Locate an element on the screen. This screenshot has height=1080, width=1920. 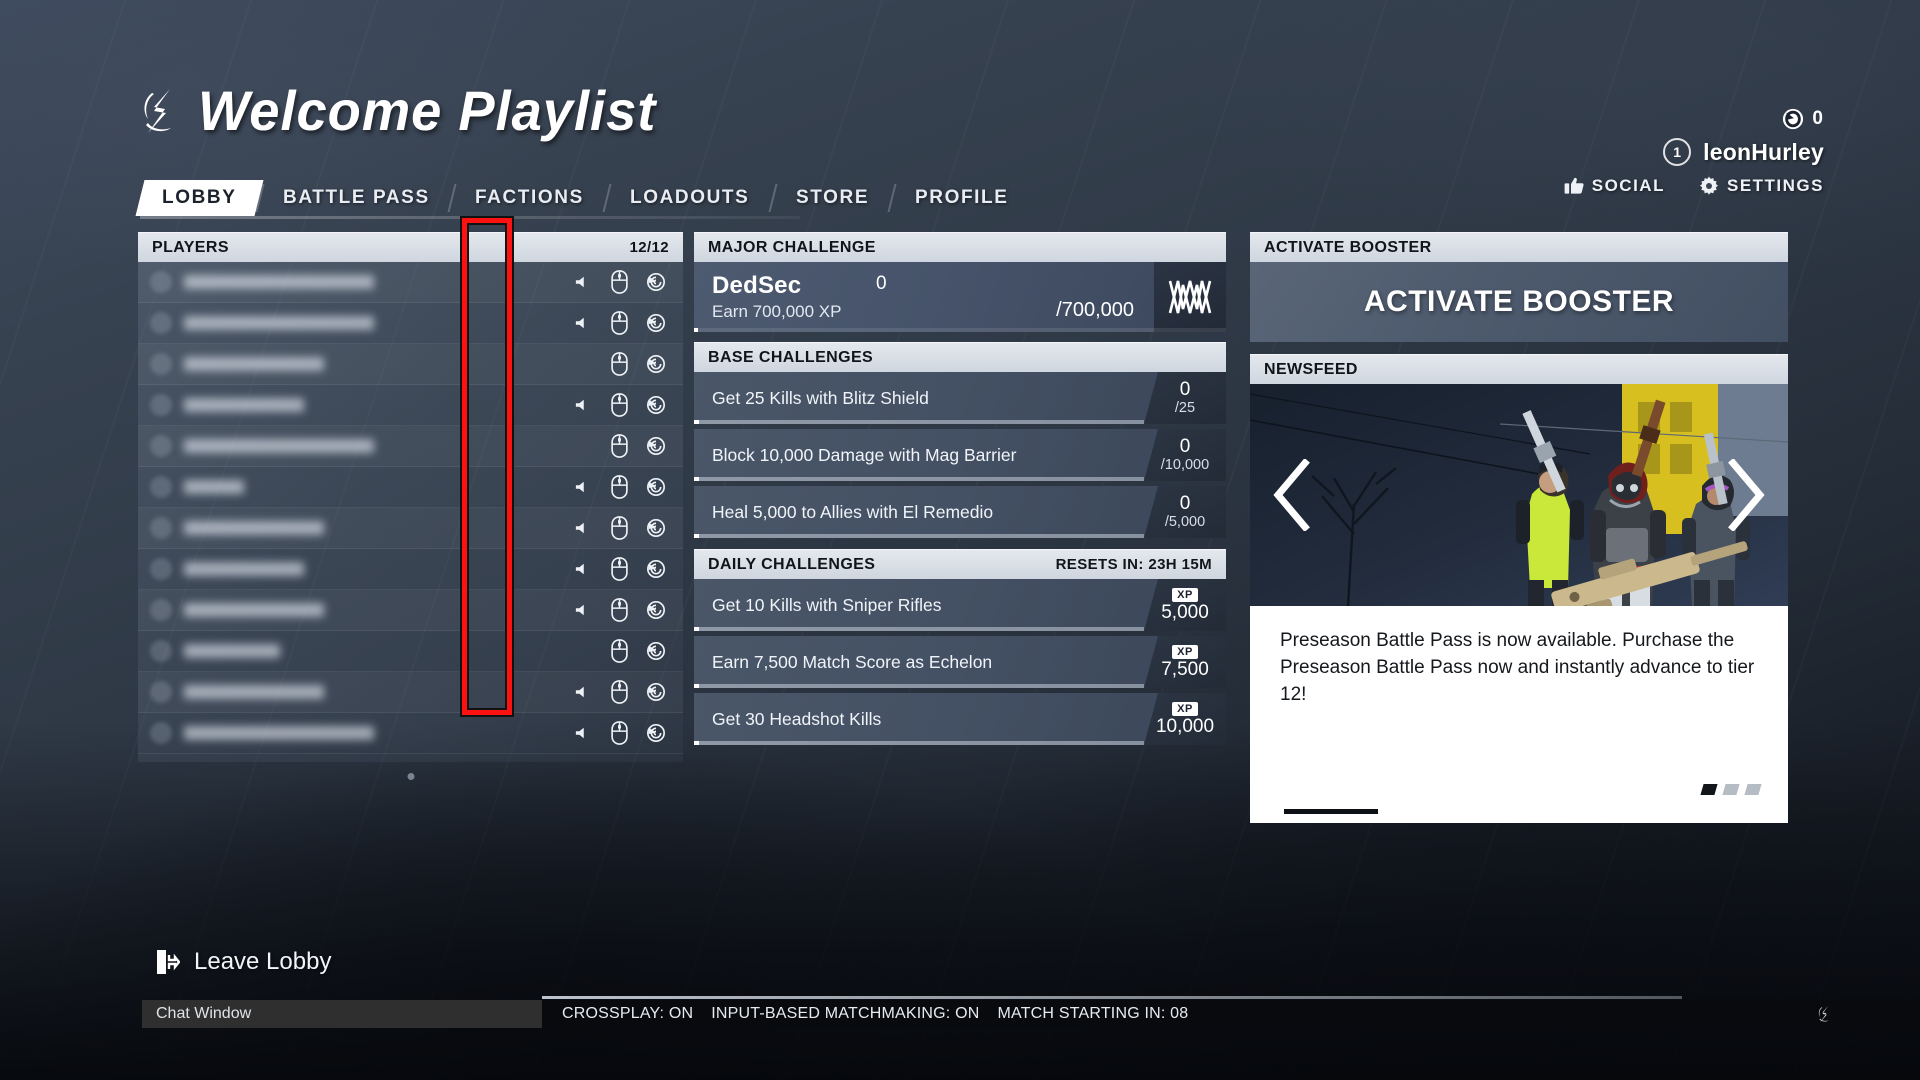
daily-challenge-item: Earn 7,500 Match Score as Echelon XP 7,500 is located at coordinates (960, 662).